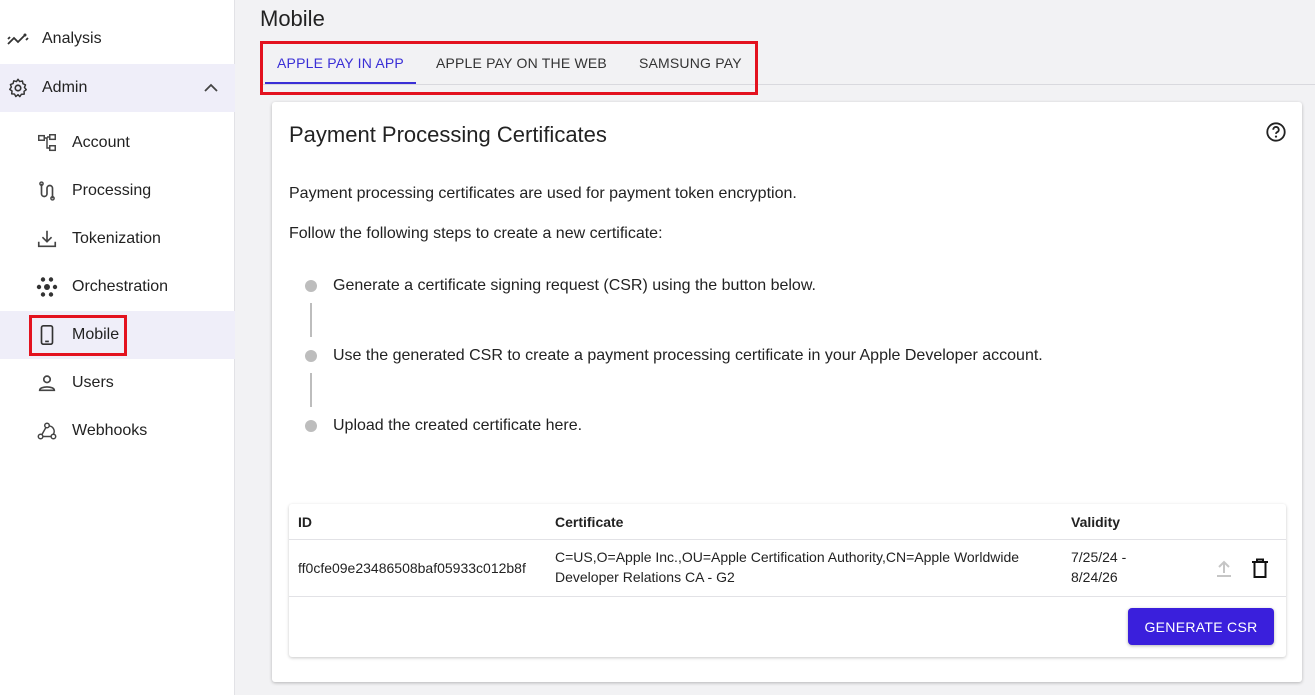 The image size is (1315, 695). I want to click on page-title: Mobile, so click(292, 18).